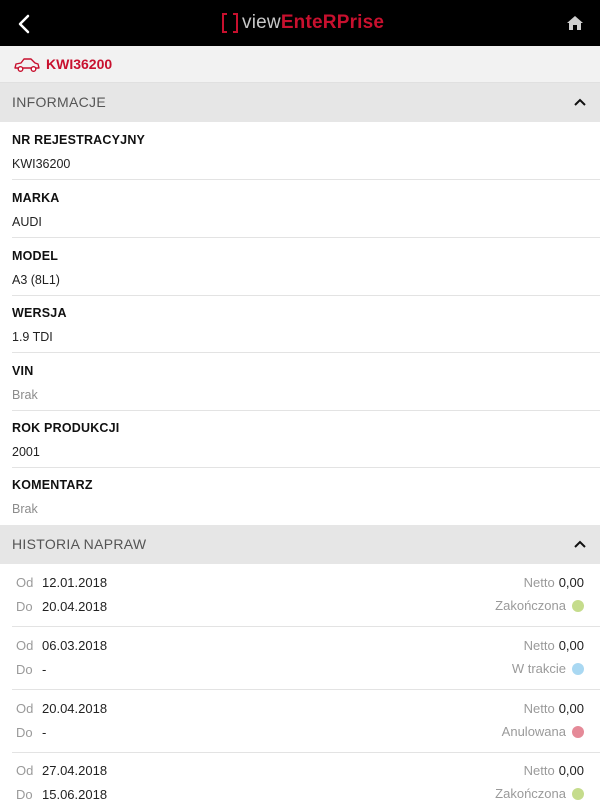 This screenshot has height=800, width=600. What do you see at coordinates (261, 22) in the screenshot?
I see `logo-prefix: view` at bounding box center [261, 22].